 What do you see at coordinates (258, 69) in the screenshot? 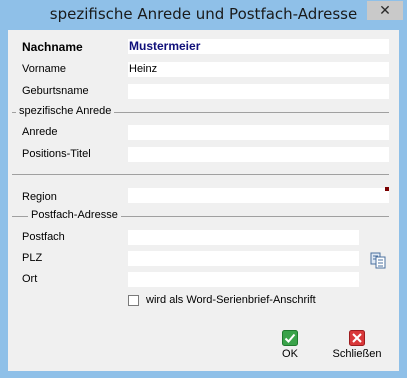
I see `vorname-field: Heinz` at bounding box center [258, 69].